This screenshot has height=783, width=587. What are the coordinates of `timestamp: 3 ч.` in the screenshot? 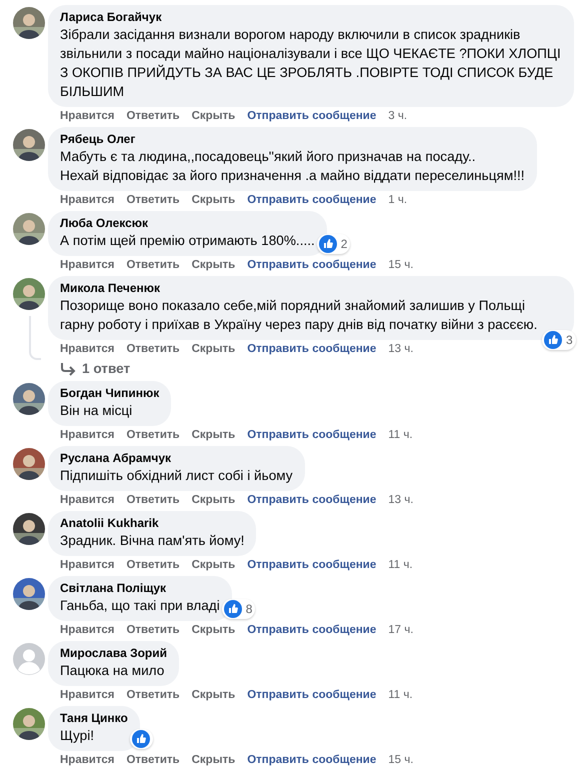 It's located at (398, 116).